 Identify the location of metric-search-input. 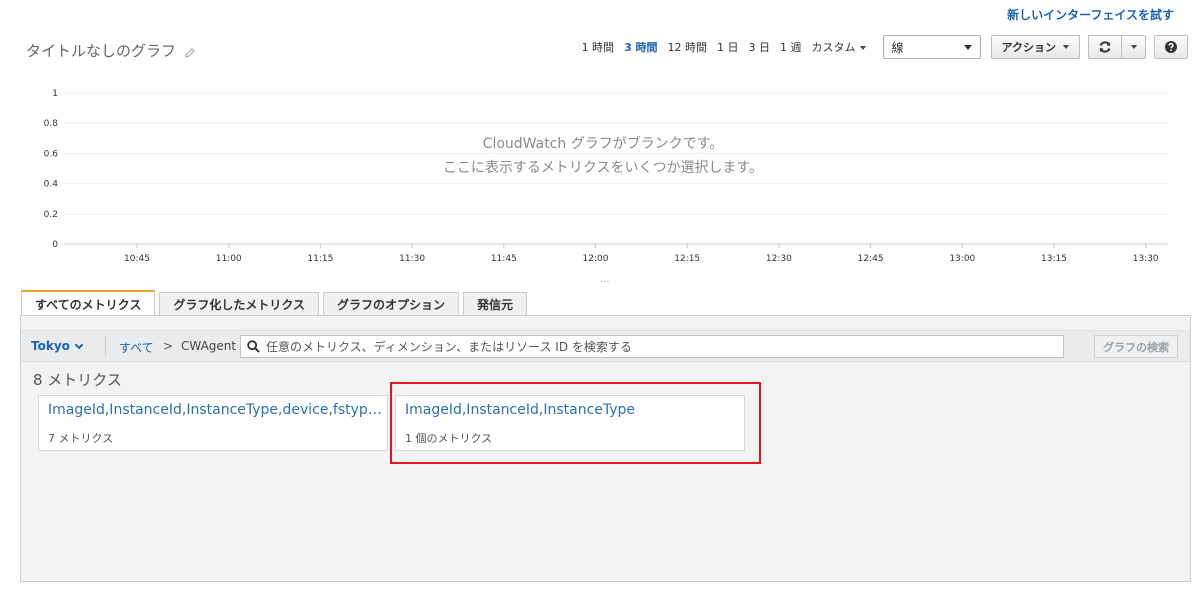
(661, 346).